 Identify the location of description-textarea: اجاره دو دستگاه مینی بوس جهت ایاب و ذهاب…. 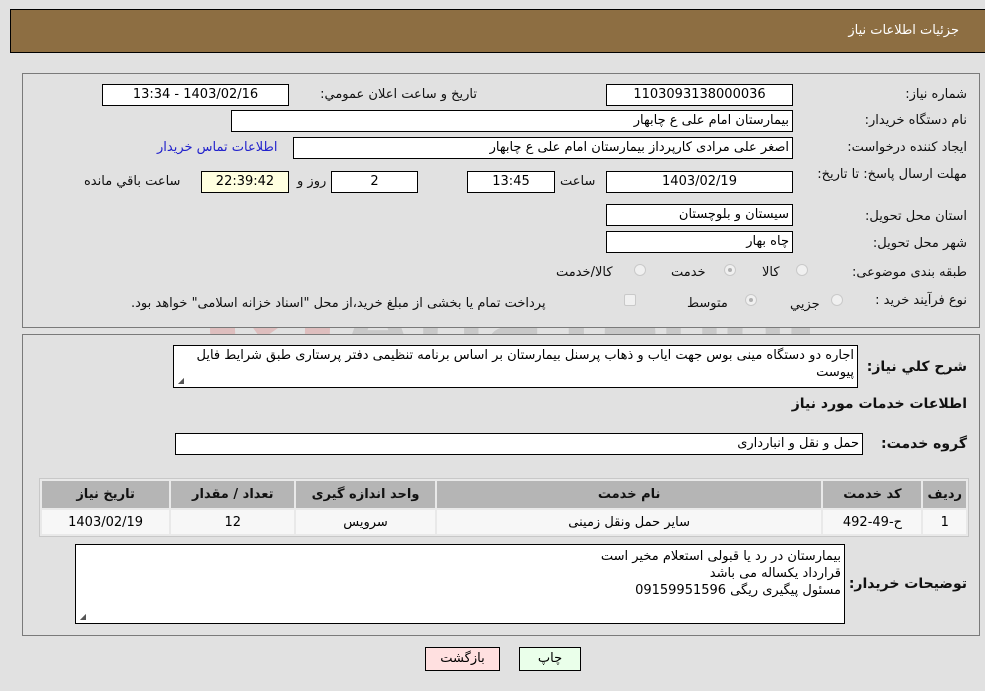
(515, 366).